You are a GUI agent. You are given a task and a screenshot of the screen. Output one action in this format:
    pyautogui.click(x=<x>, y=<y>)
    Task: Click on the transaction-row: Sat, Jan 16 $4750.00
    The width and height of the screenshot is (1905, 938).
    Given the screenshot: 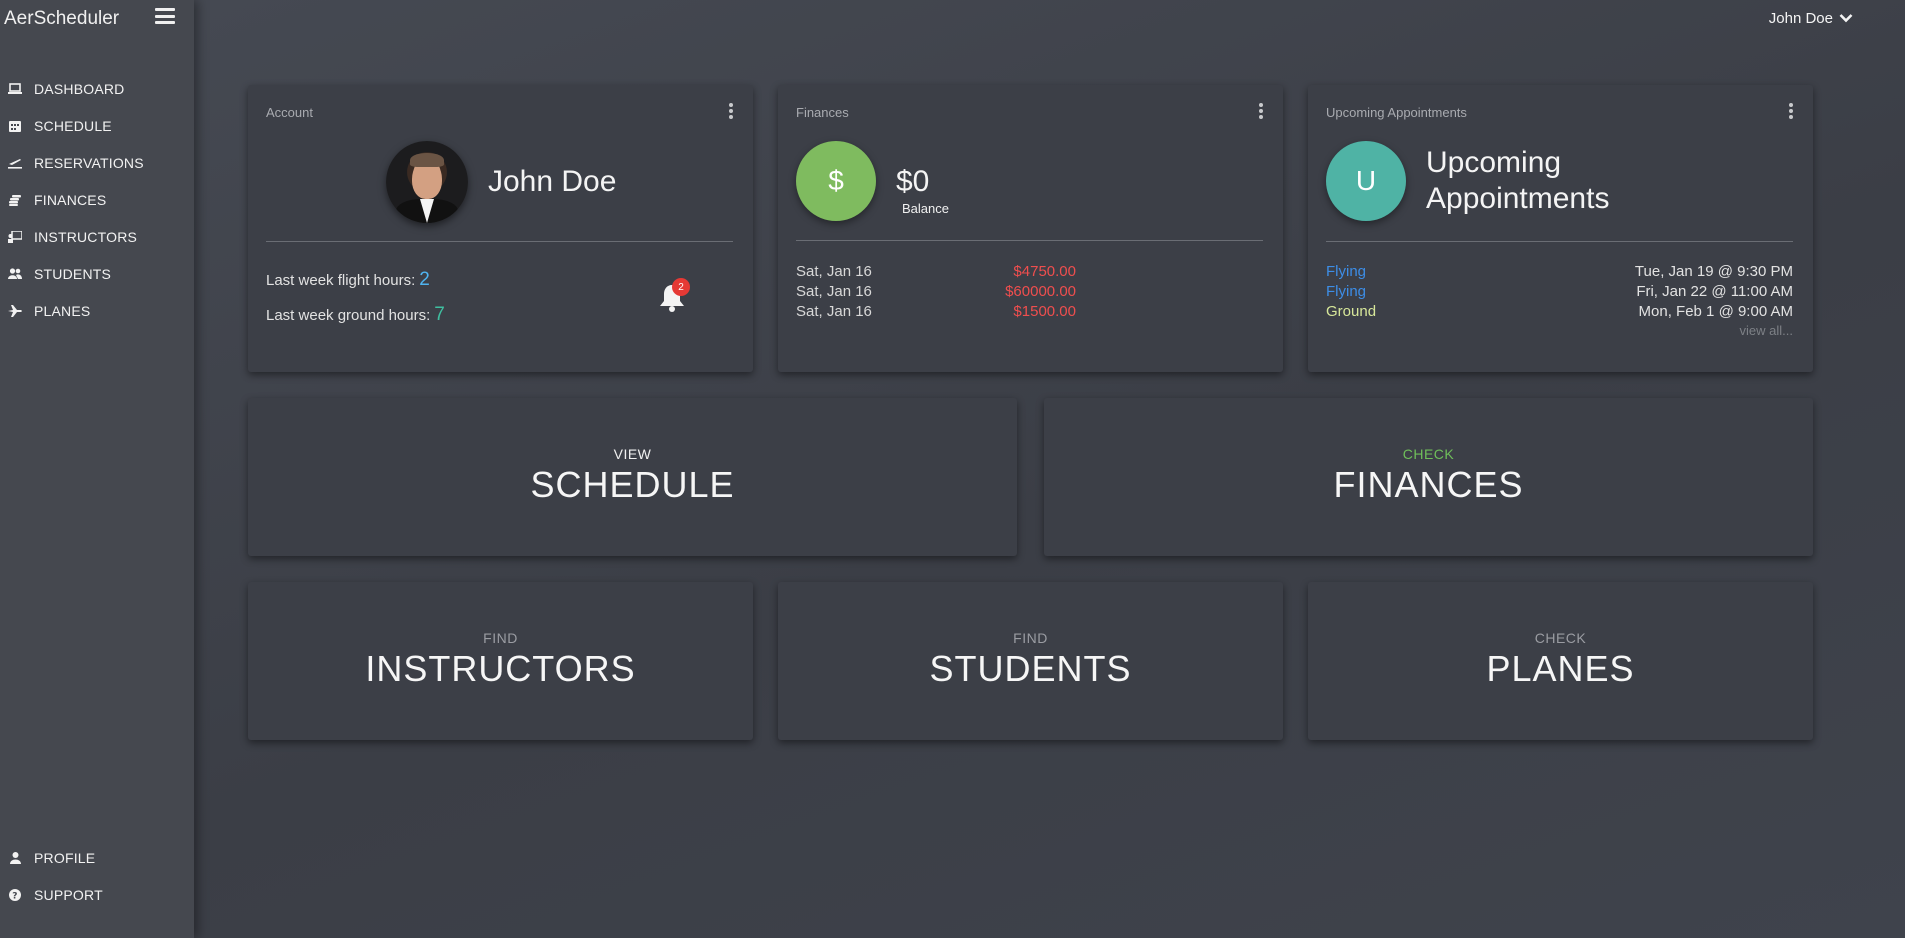 What is the action you would take?
    pyautogui.click(x=936, y=271)
    